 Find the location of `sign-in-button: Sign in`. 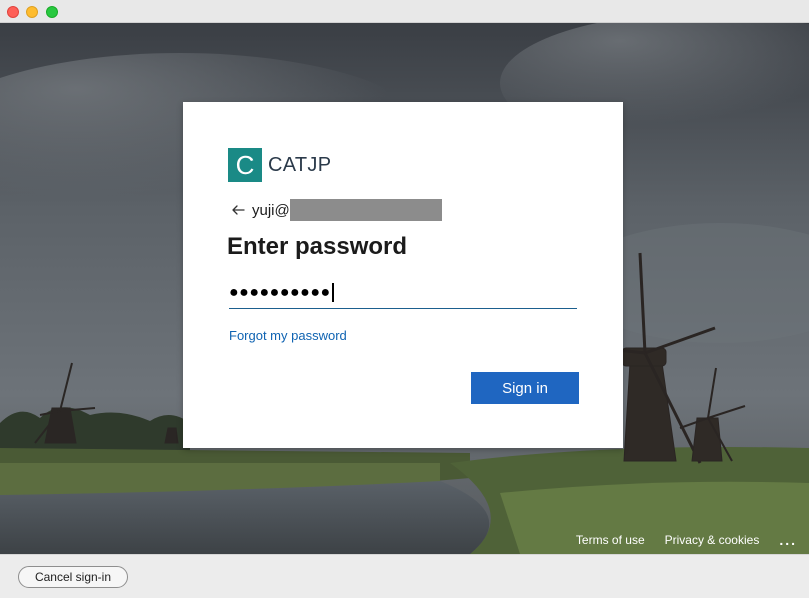

sign-in-button: Sign in is located at coordinates (525, 388).